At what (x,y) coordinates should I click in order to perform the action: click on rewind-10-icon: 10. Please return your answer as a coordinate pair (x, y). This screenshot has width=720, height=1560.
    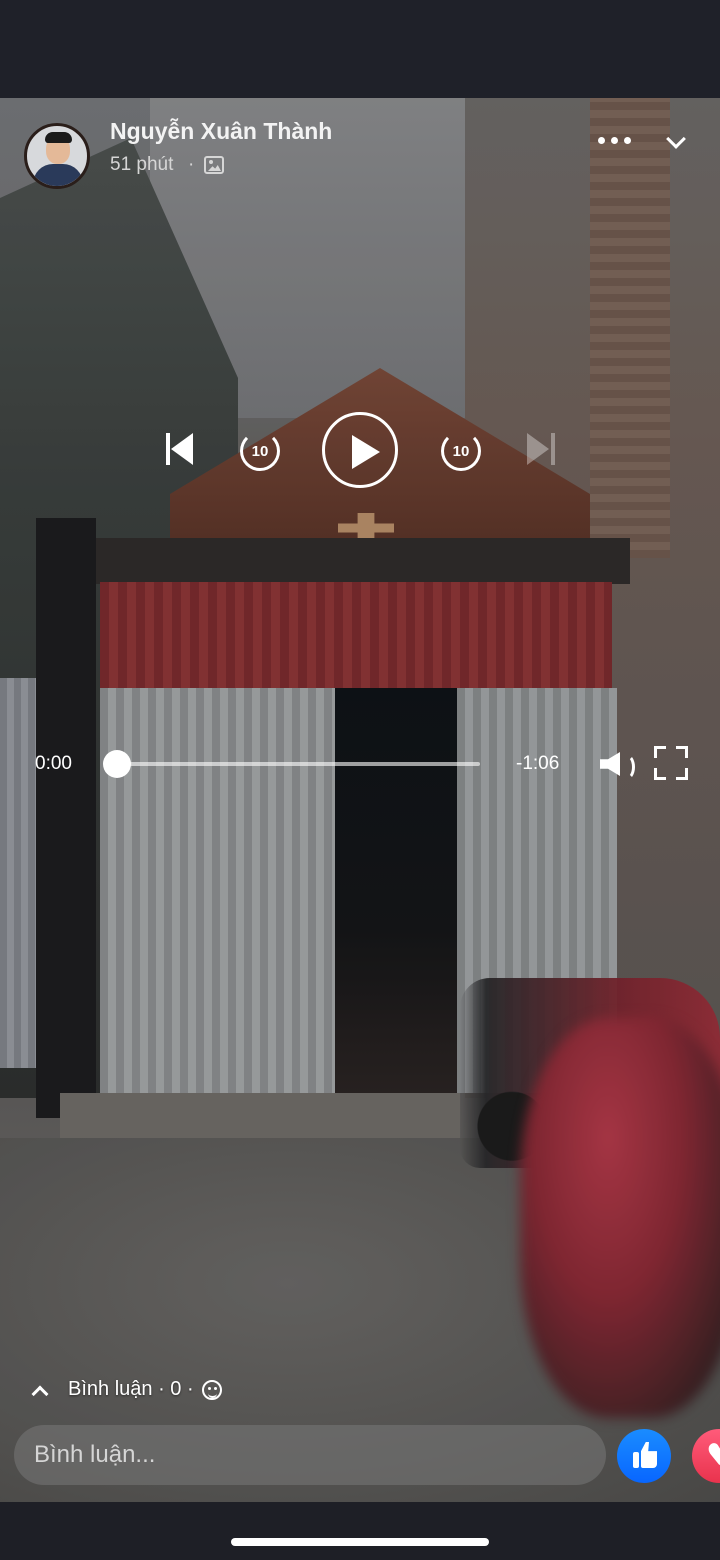
    Looking at the image, I should click on (260, 451).